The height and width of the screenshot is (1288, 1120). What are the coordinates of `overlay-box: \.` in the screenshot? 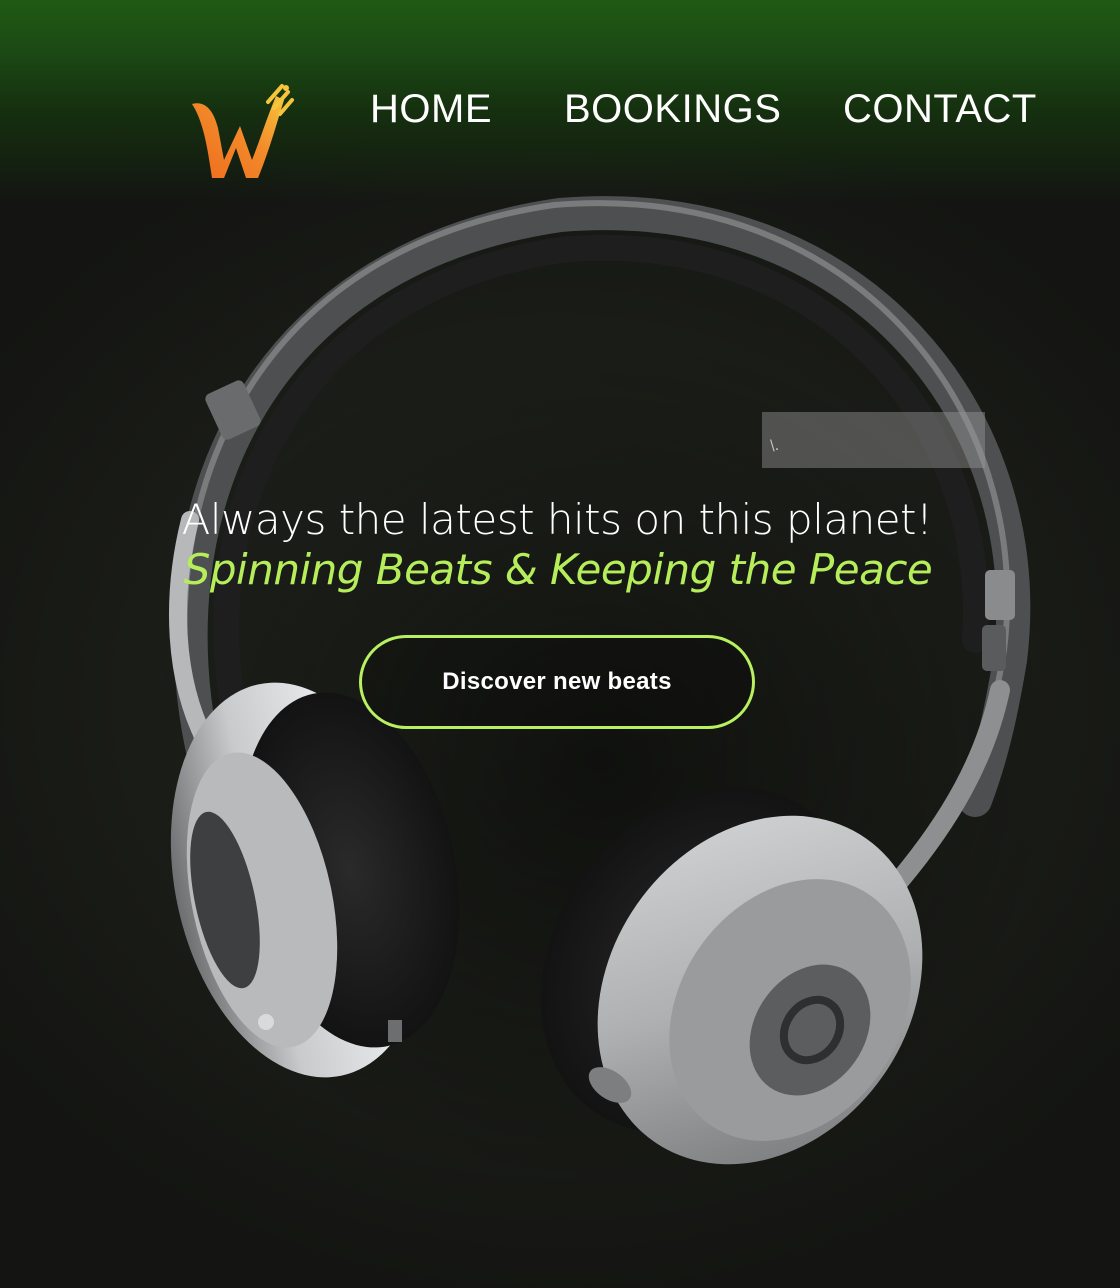 It's located at (873, 440).